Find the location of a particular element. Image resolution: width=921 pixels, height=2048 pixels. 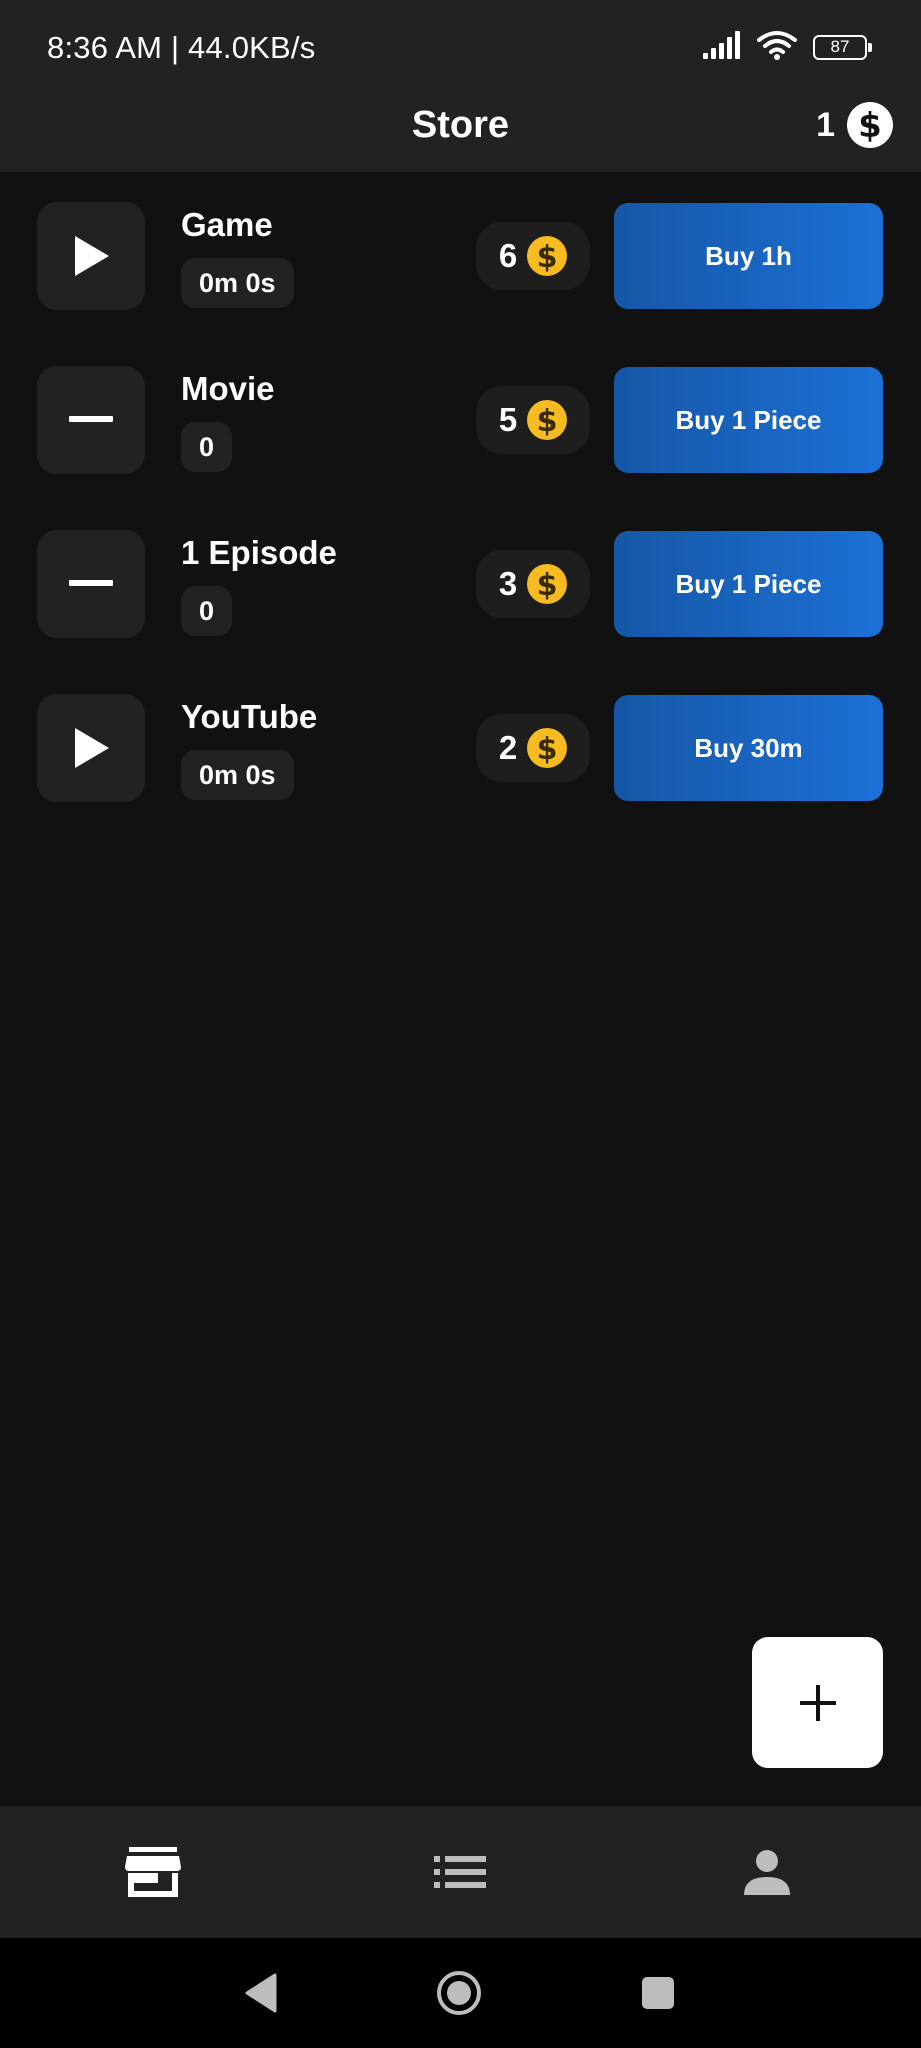

home-button is located at coordinates (459, 1993).